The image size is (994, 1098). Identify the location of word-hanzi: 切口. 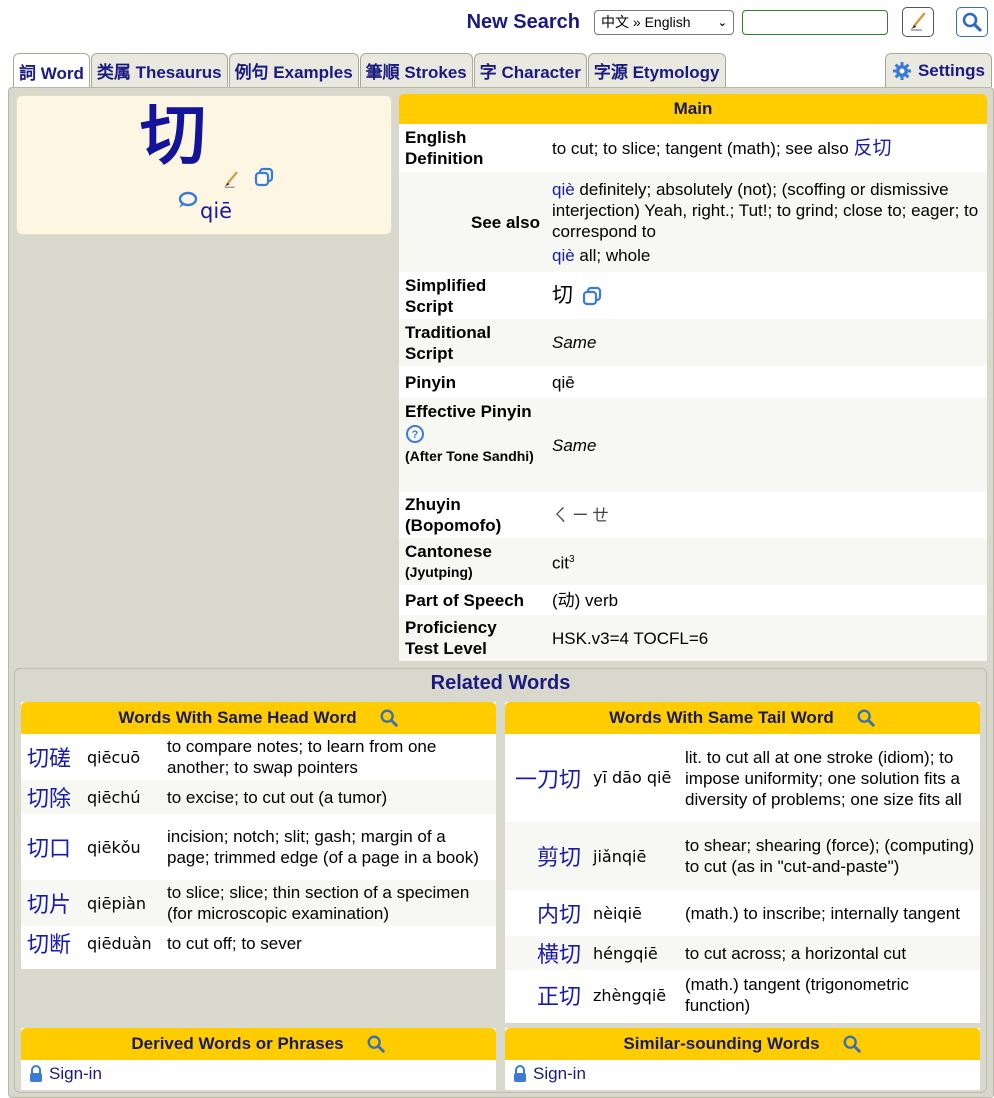
(50, 847).